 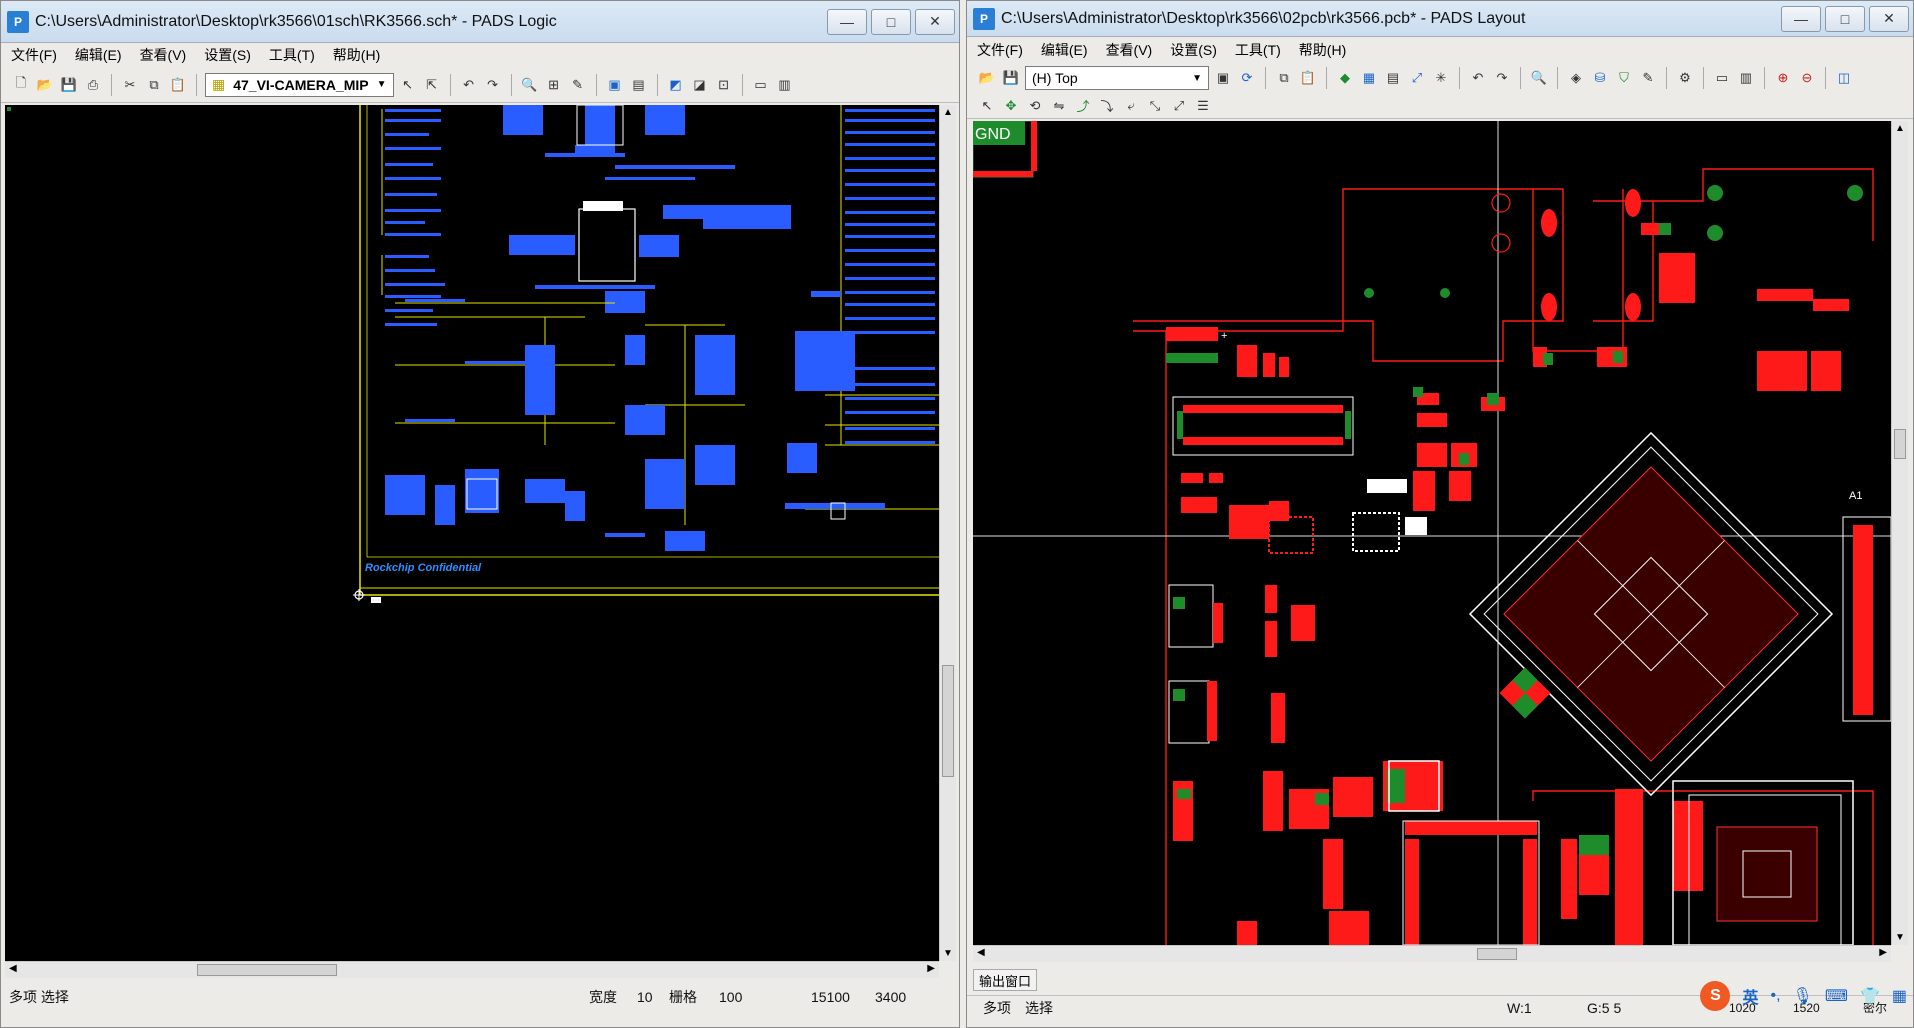 What do you see at coordinates (1648, 78) in the screenshot?
I see `eco-icon: ✎` at bounding box center [1648, 78].